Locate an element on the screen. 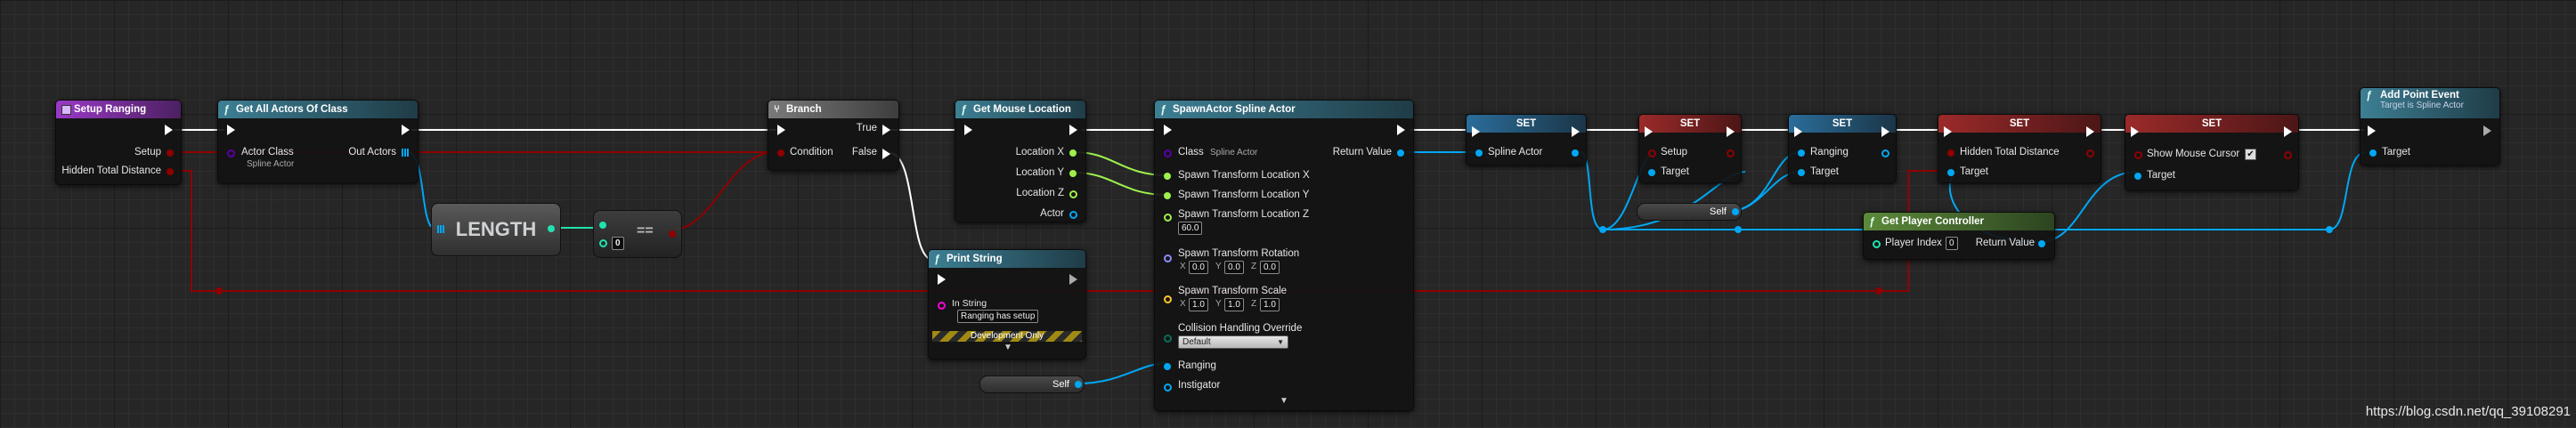  set-show-mouse-cursor-node: SET Show Mouse Cursor ✔ Target is located at coordinates (2212, 152).